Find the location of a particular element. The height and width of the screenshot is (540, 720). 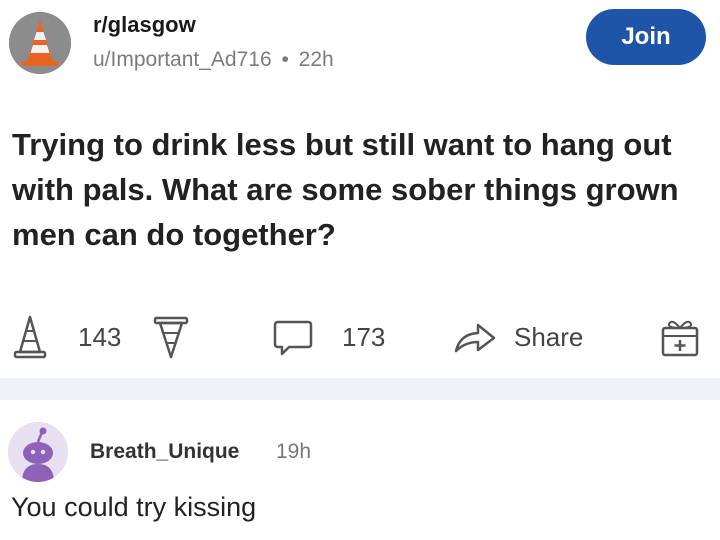

award-button is located at coordinates (680, 337).